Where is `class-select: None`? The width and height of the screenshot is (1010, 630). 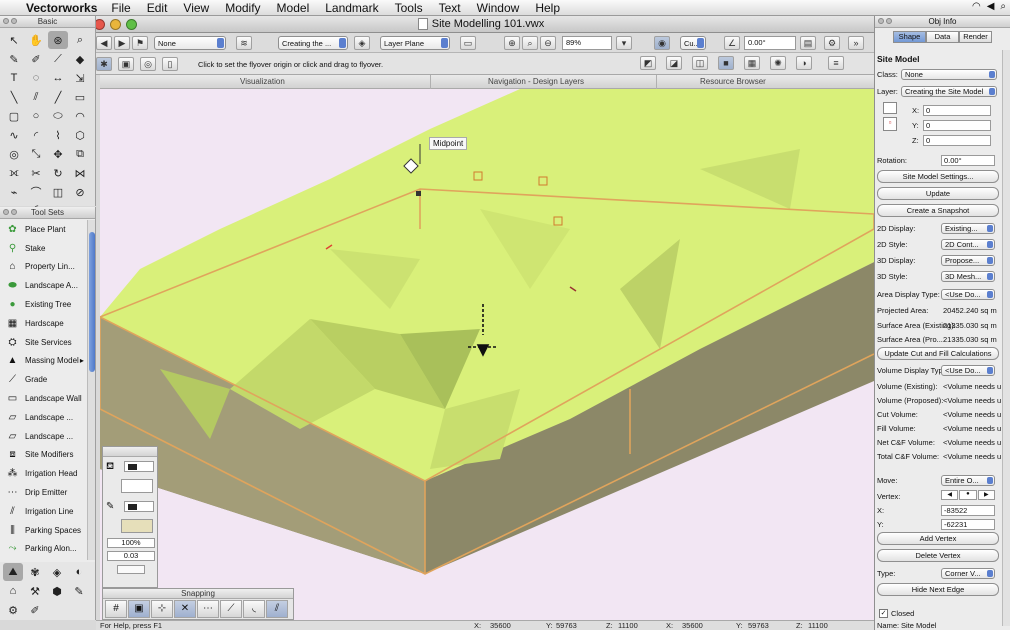
class-select: None is located at coordinates (949, 74).